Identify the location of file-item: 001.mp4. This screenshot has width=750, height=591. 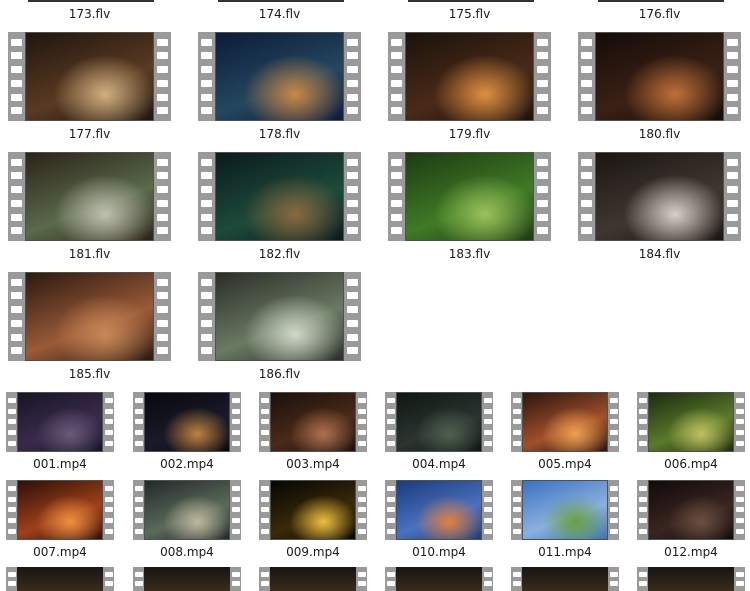
(60, 432).